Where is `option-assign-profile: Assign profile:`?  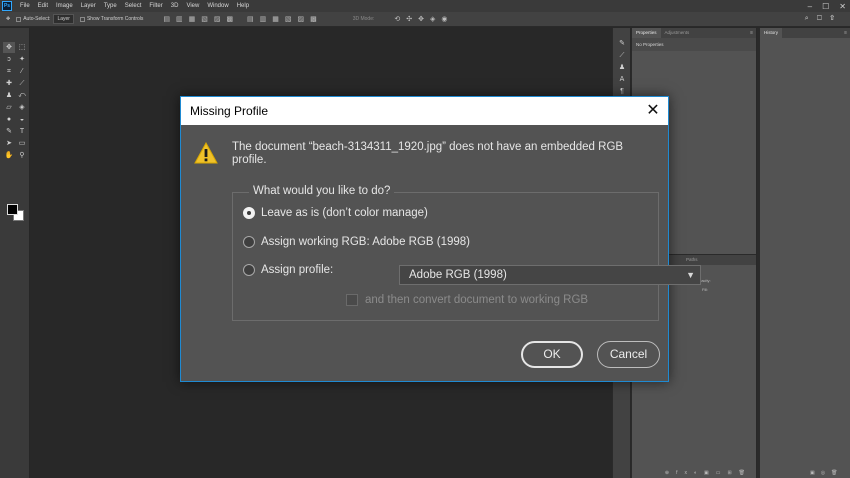 option-assign-profile: Assign profile: is located at coordinates (288, 270).